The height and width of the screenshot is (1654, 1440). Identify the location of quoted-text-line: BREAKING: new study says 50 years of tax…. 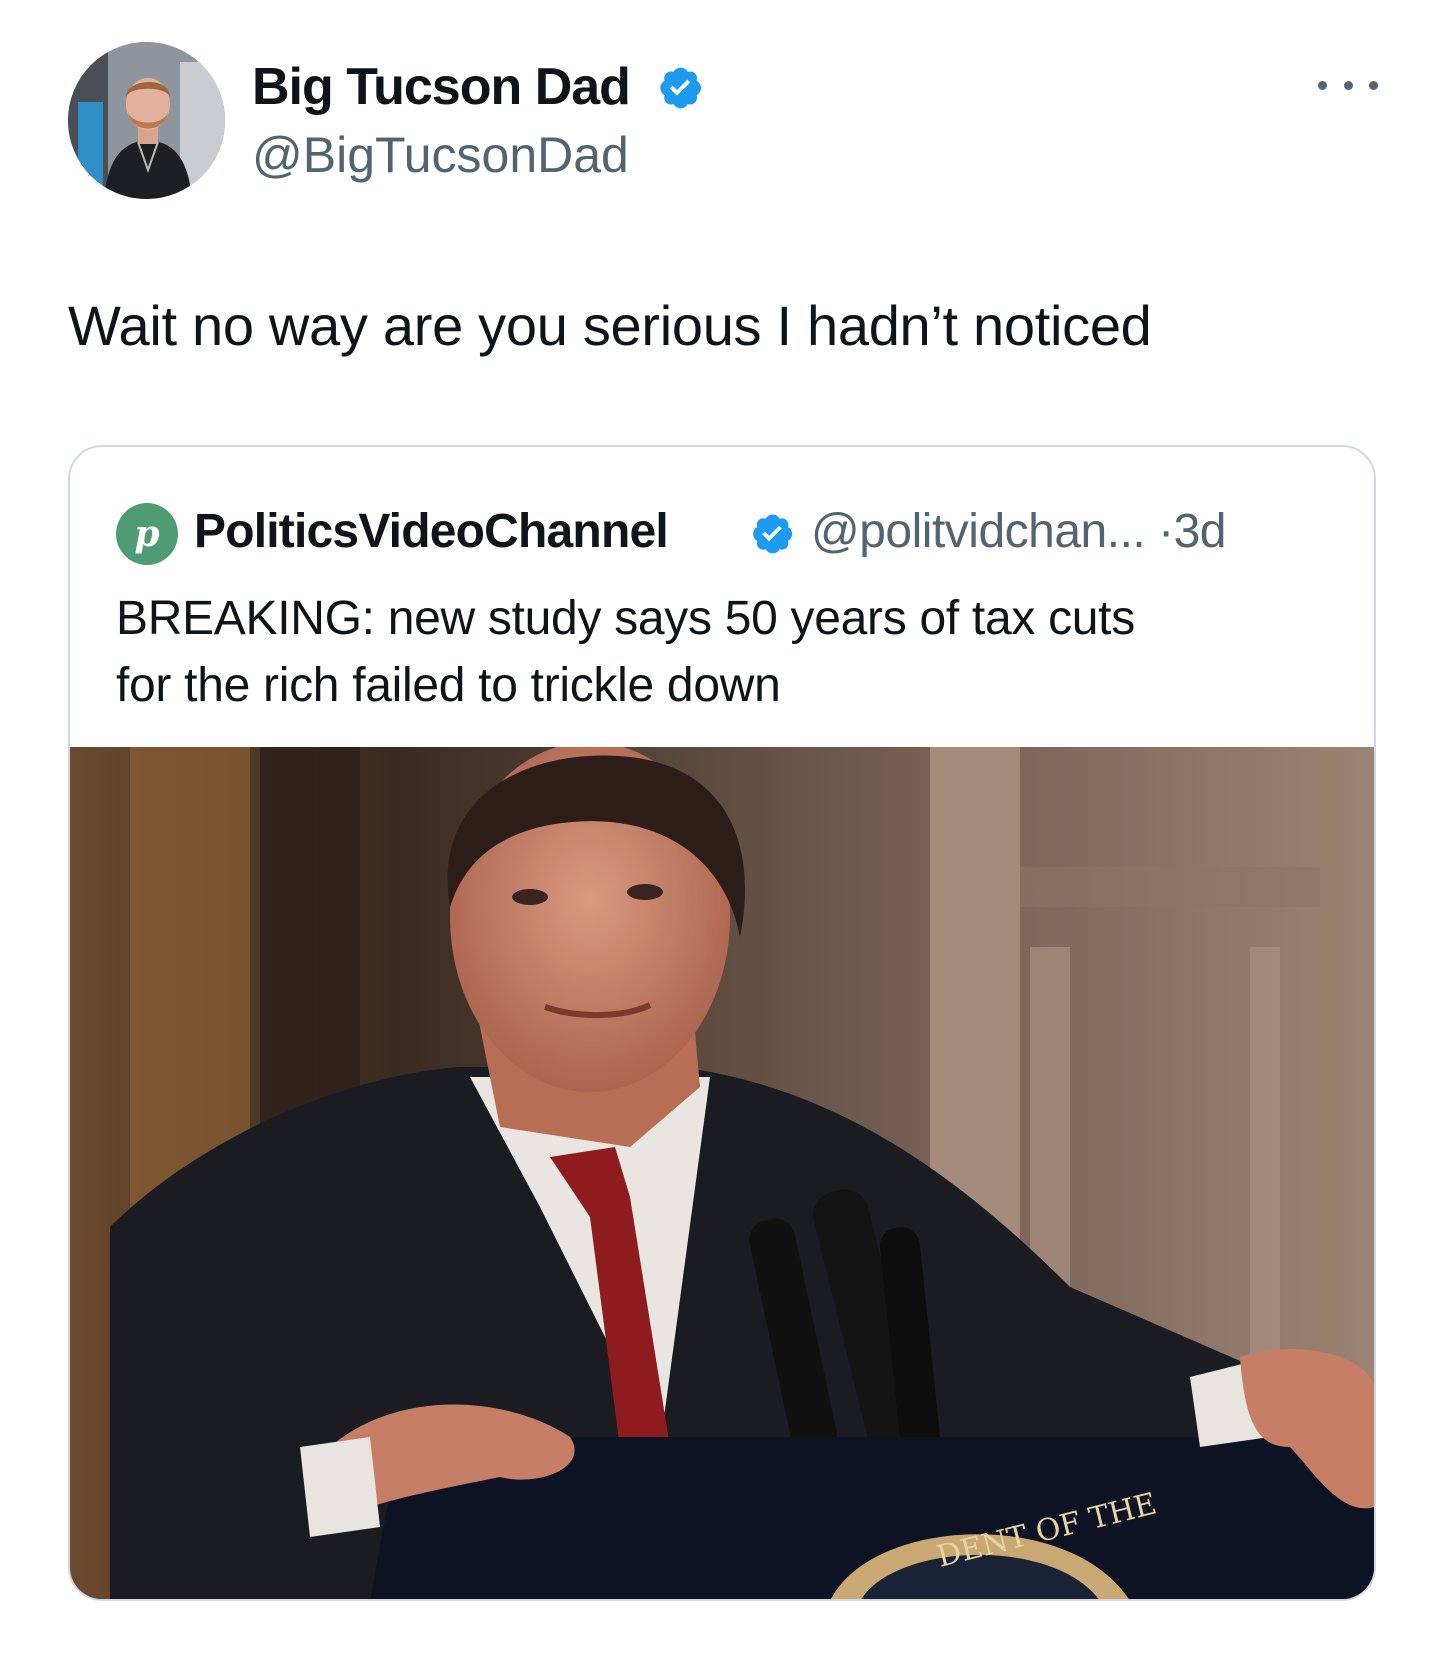
(625, 618).